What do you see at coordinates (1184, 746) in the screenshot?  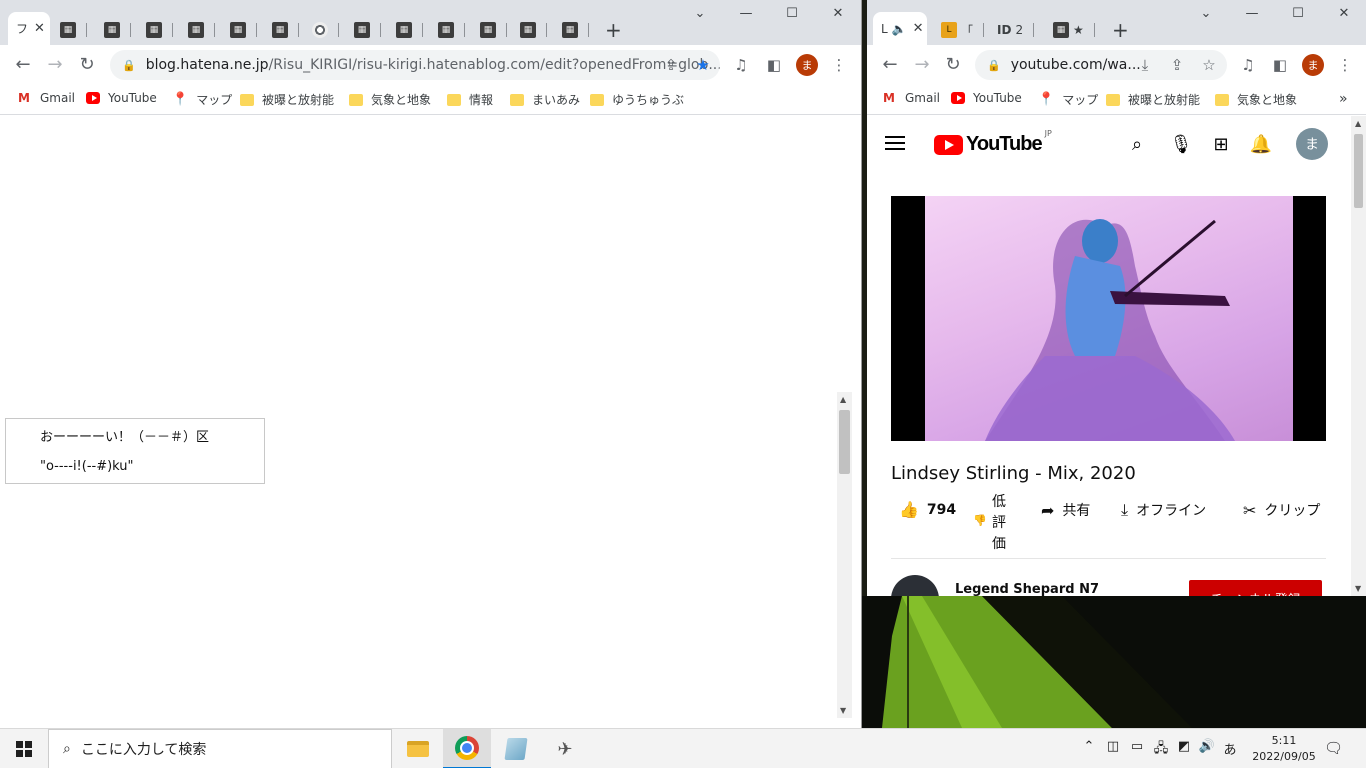 I see `wifi-icon: ◩` at bounding box center [1184, 746].